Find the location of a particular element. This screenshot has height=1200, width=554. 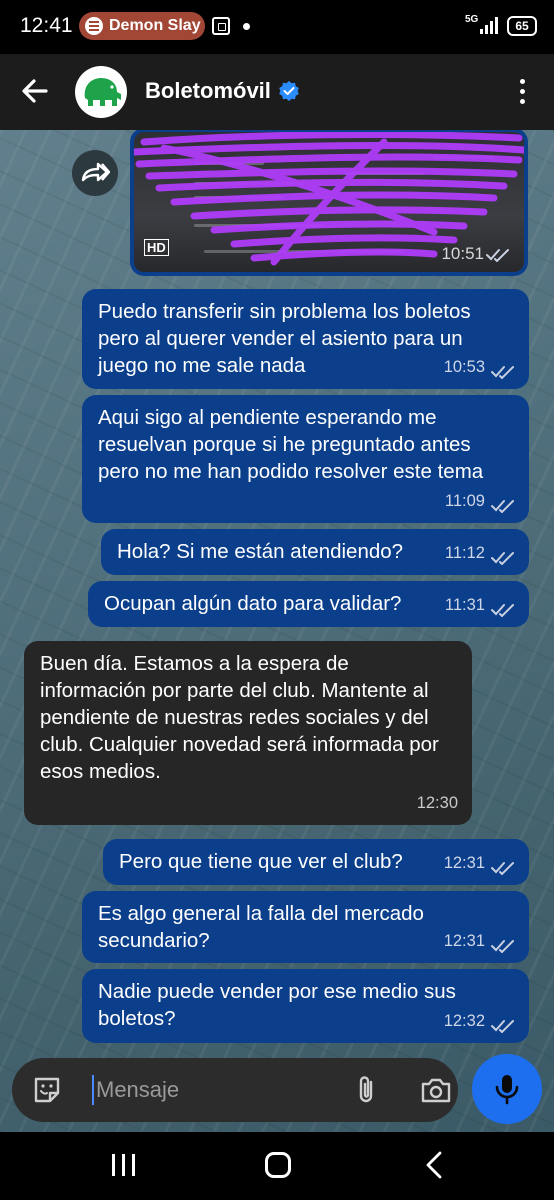

message-bubble-outgoing: Hola? Si me están atendiendo? 11:12 is located at coordinates (315, 552).